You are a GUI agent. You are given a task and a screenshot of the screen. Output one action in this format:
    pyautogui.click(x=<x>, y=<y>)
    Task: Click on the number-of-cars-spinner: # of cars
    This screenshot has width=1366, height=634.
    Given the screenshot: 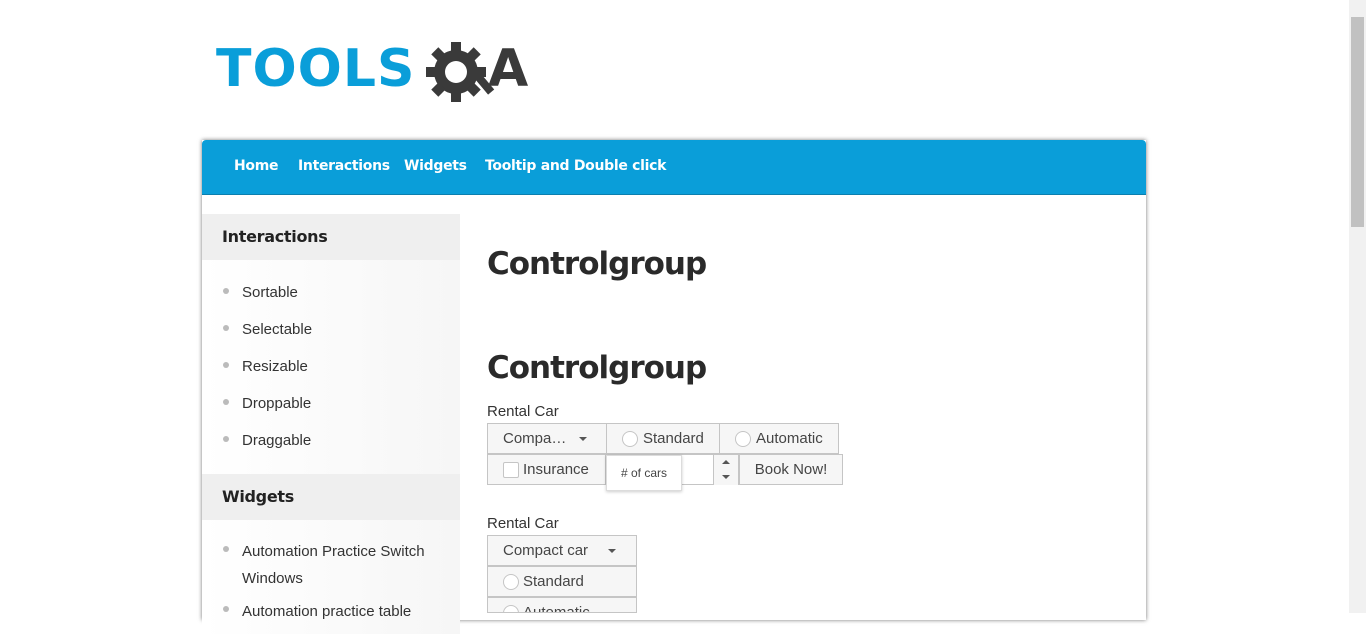 What is the action you would take?
    pyautogui.click(x=672, y=472)
    